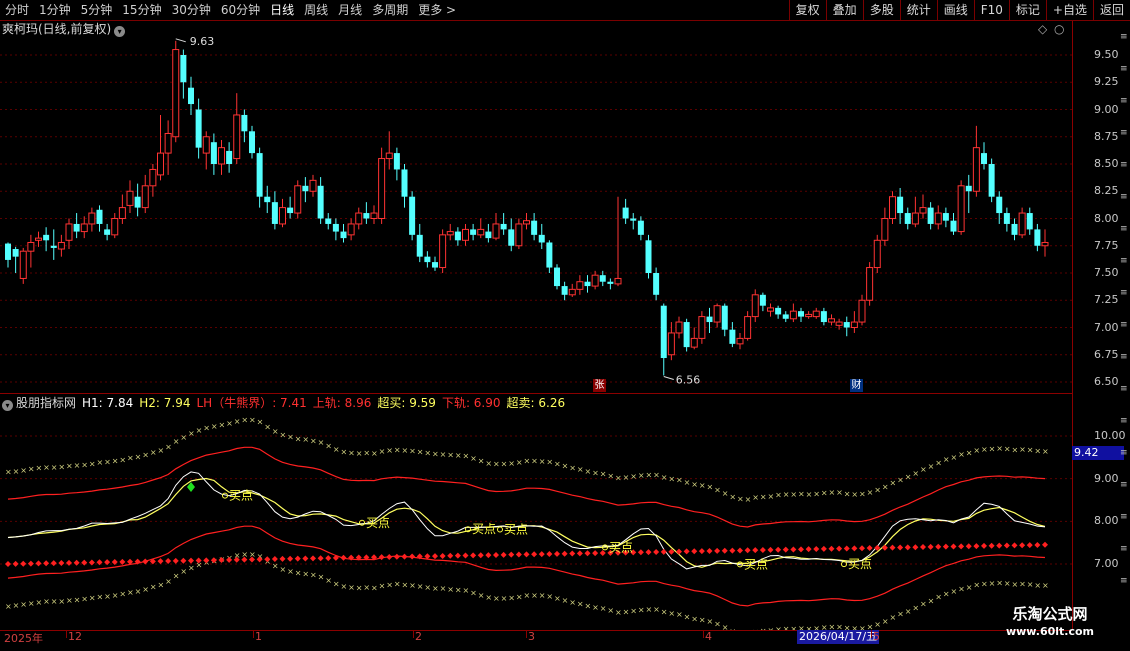  I want to click on tool-button-2: 多股, so click(881, 10).